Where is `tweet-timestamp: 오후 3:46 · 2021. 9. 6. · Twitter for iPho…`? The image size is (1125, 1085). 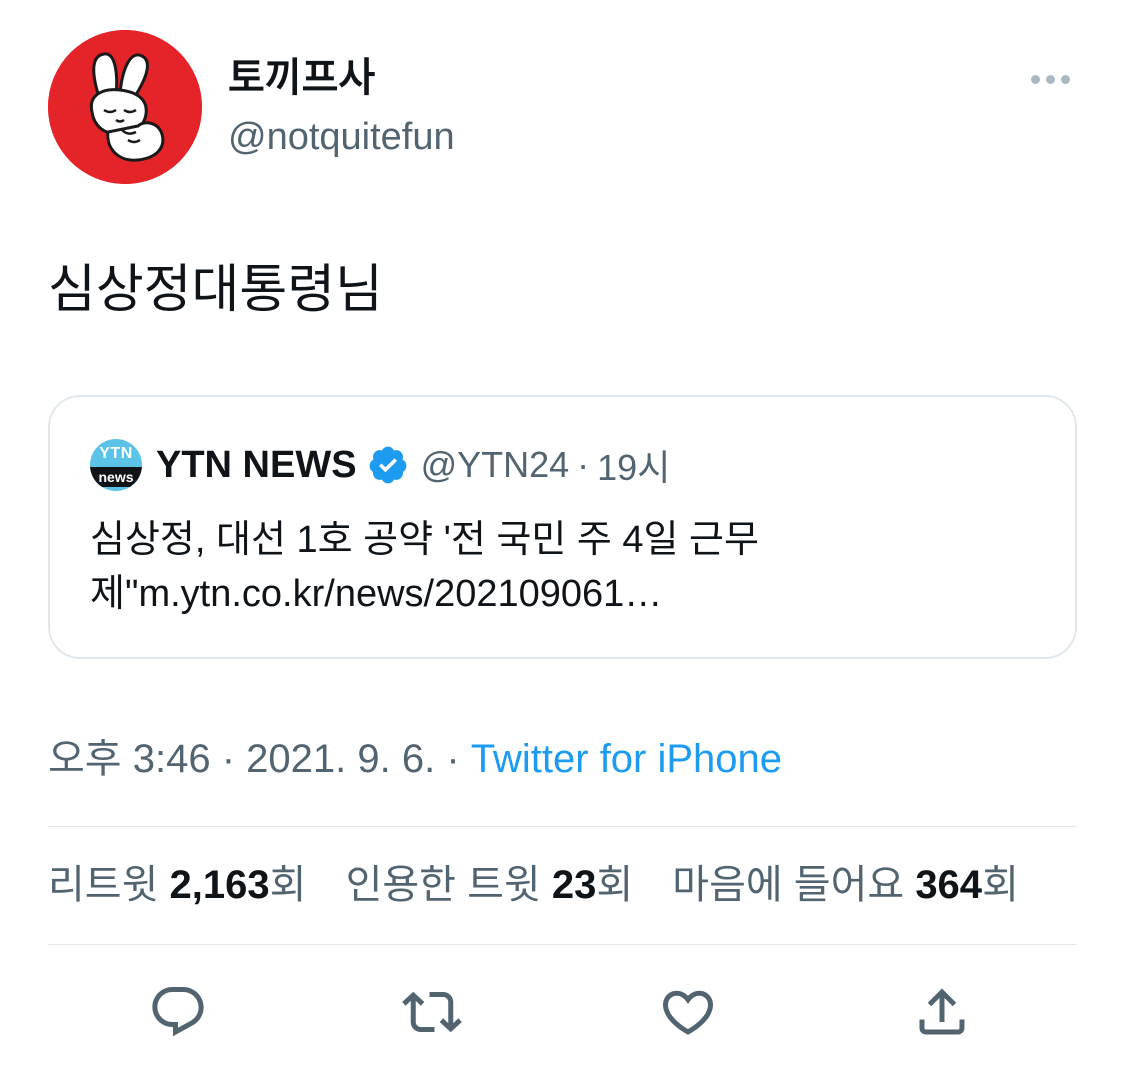 tweet-timestamp: 오후 3:46 · 2021. 9. 6. · Twitter for iPho… is located at coordinates (415, 759).